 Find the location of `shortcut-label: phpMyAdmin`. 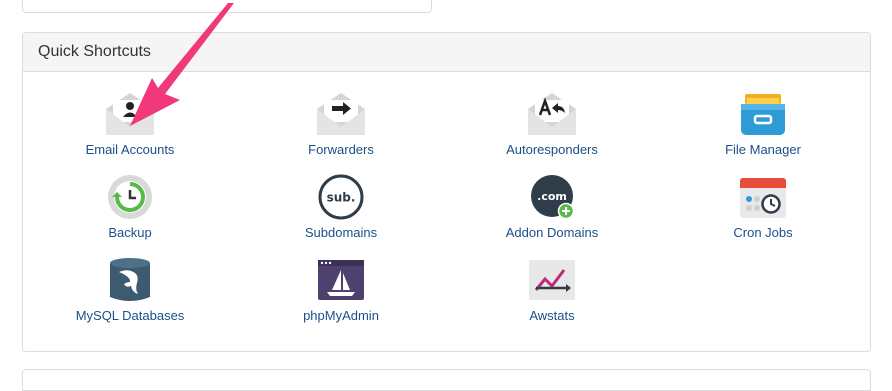

shortcut-label: phpMyAdmin is located at coordinates (341, 315).